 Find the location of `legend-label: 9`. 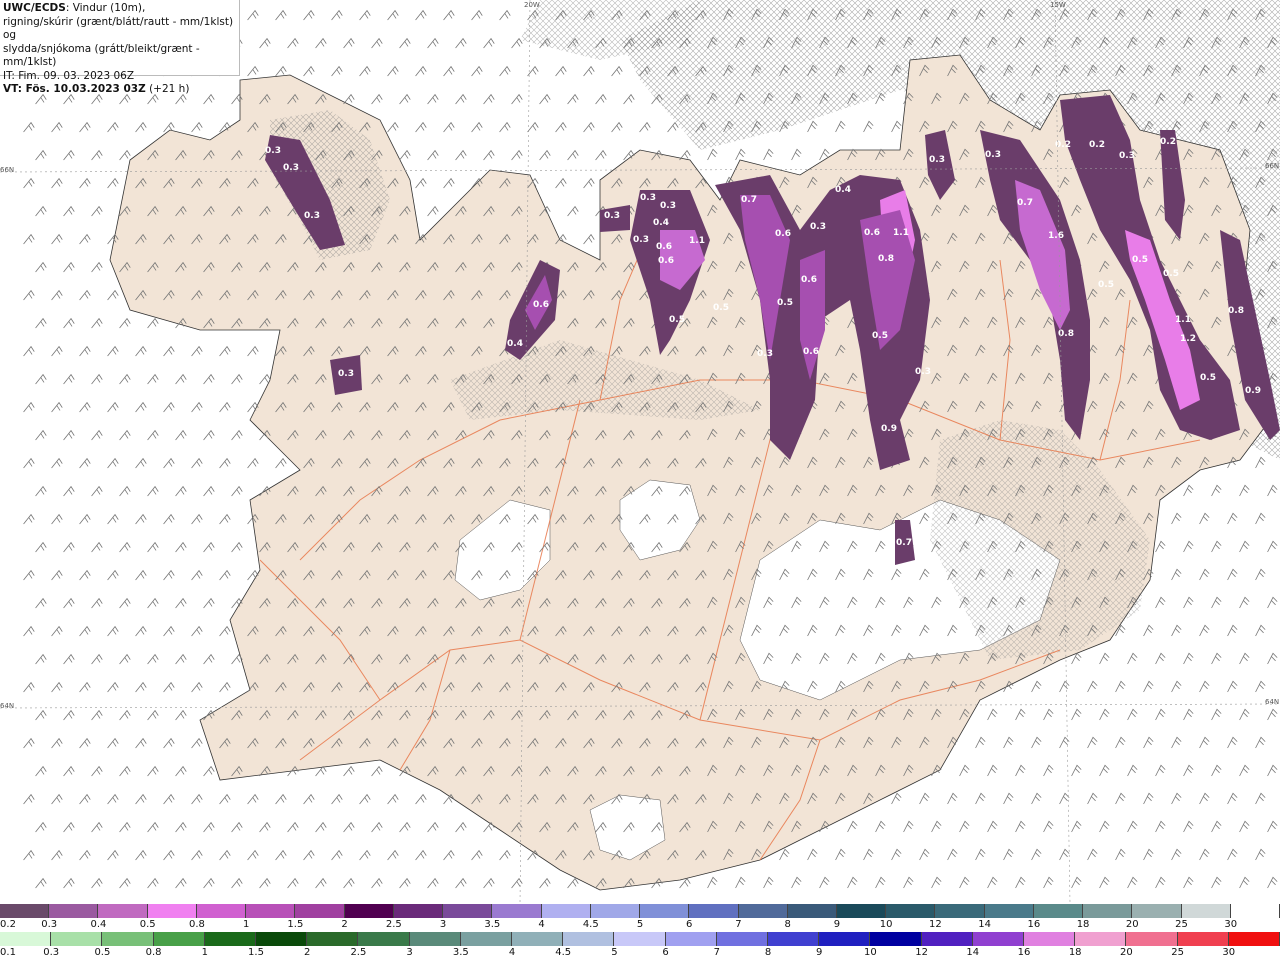

legend-label: 9 is located at coordinates (837, 924).